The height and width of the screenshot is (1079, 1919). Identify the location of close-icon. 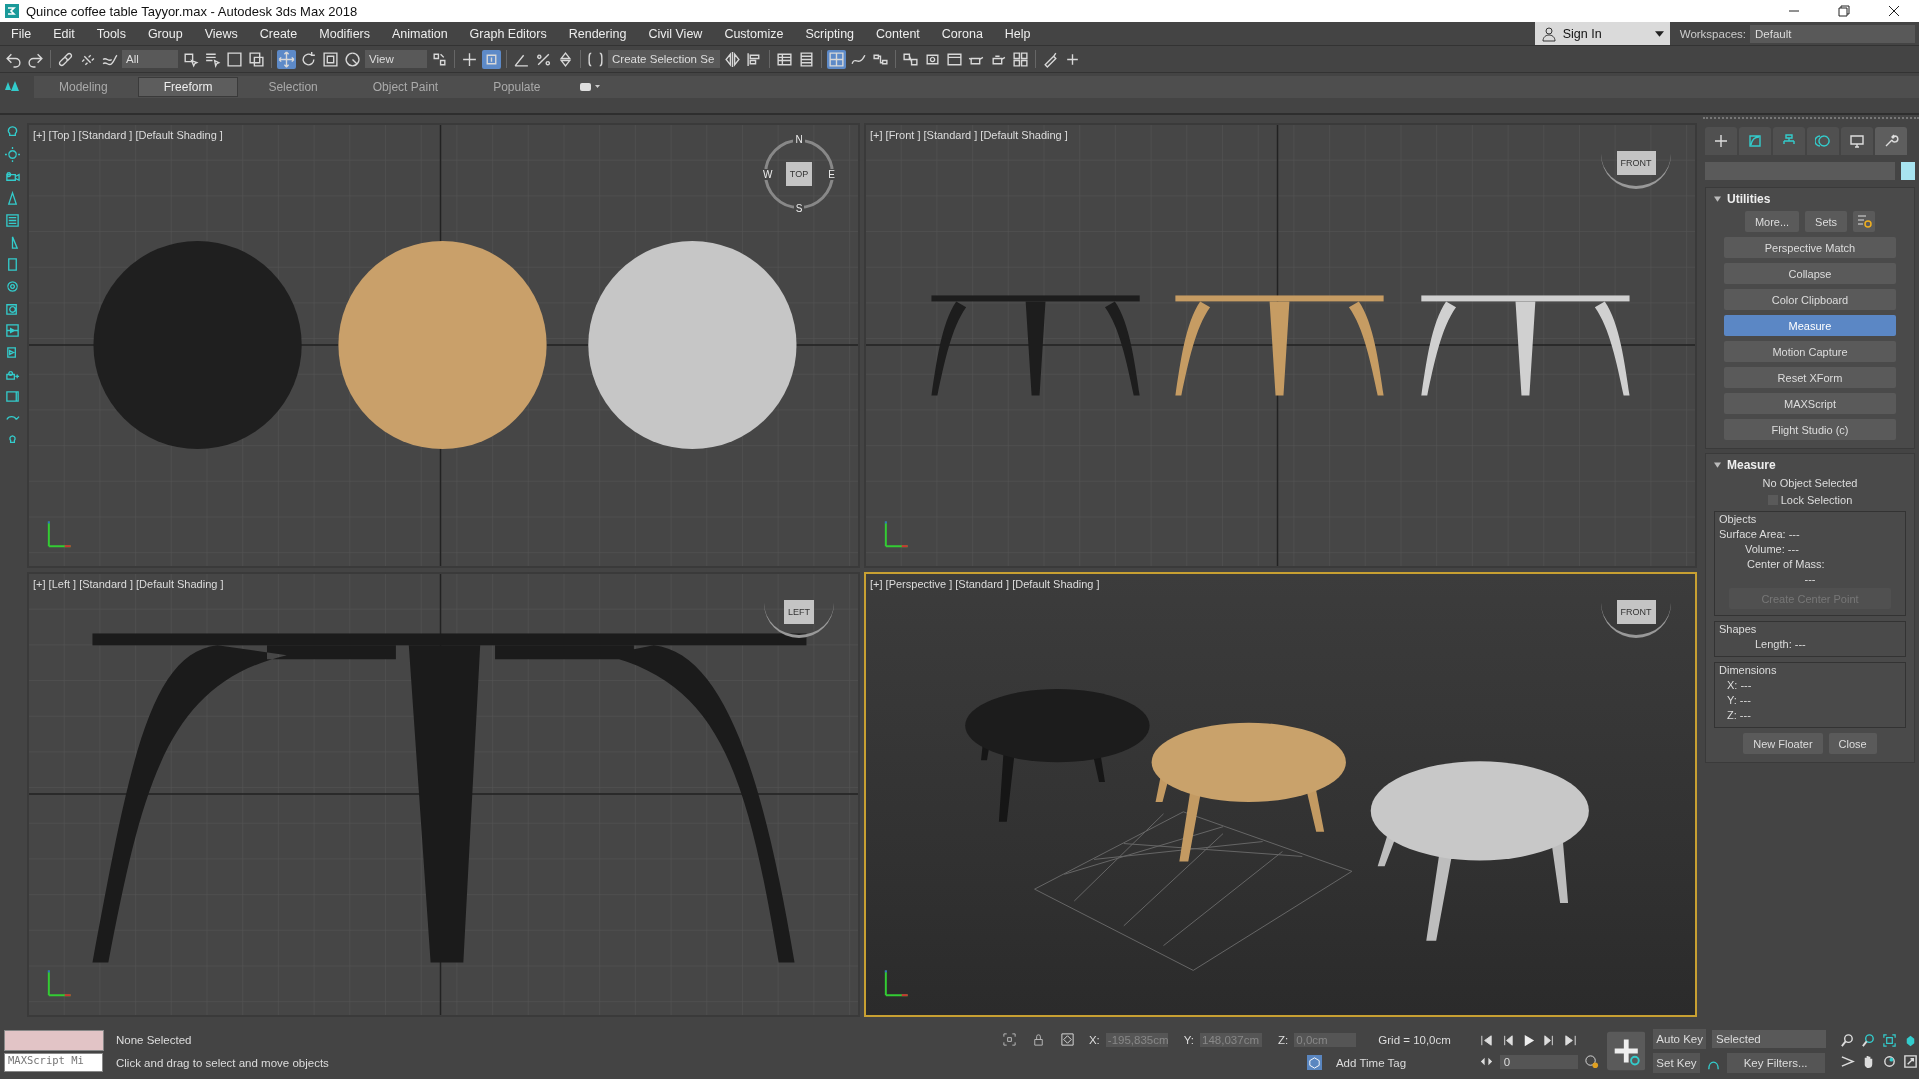
(1894, 11).